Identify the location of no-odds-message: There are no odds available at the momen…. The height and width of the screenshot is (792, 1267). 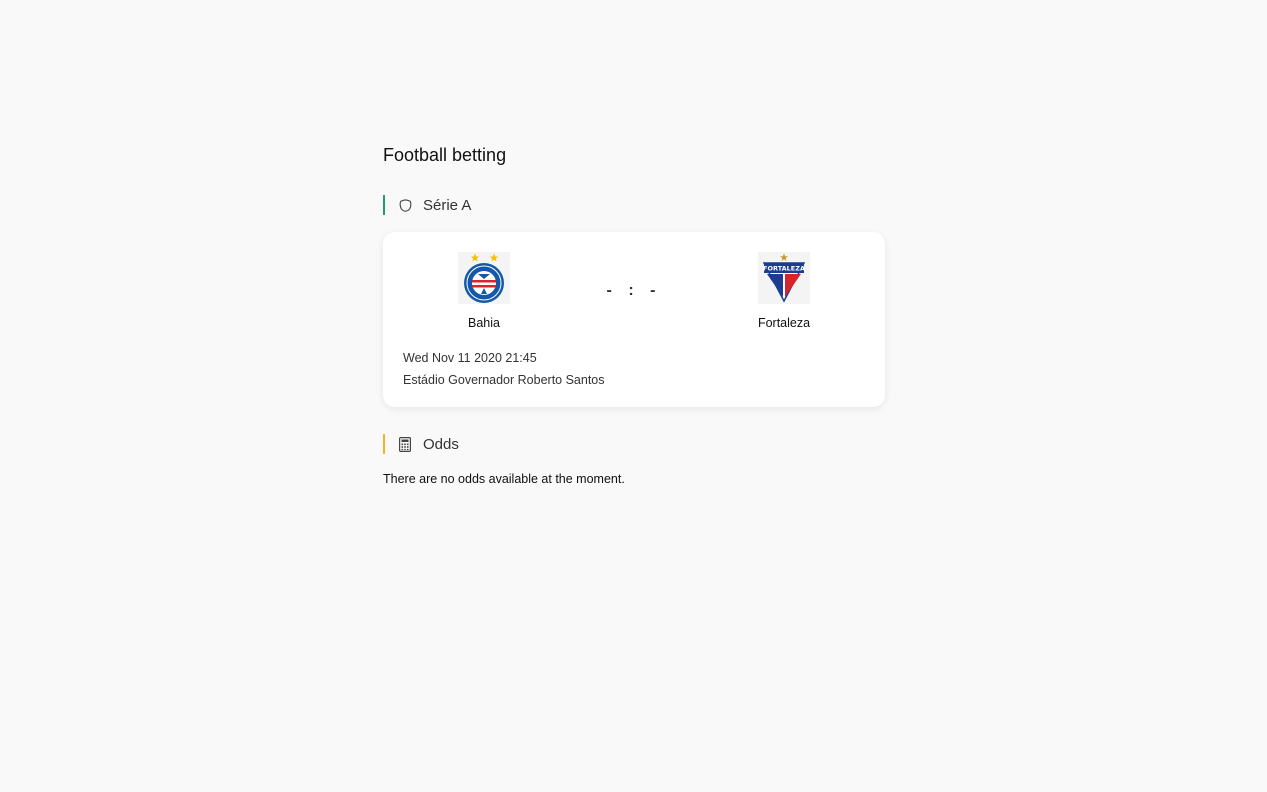
(504, 479).